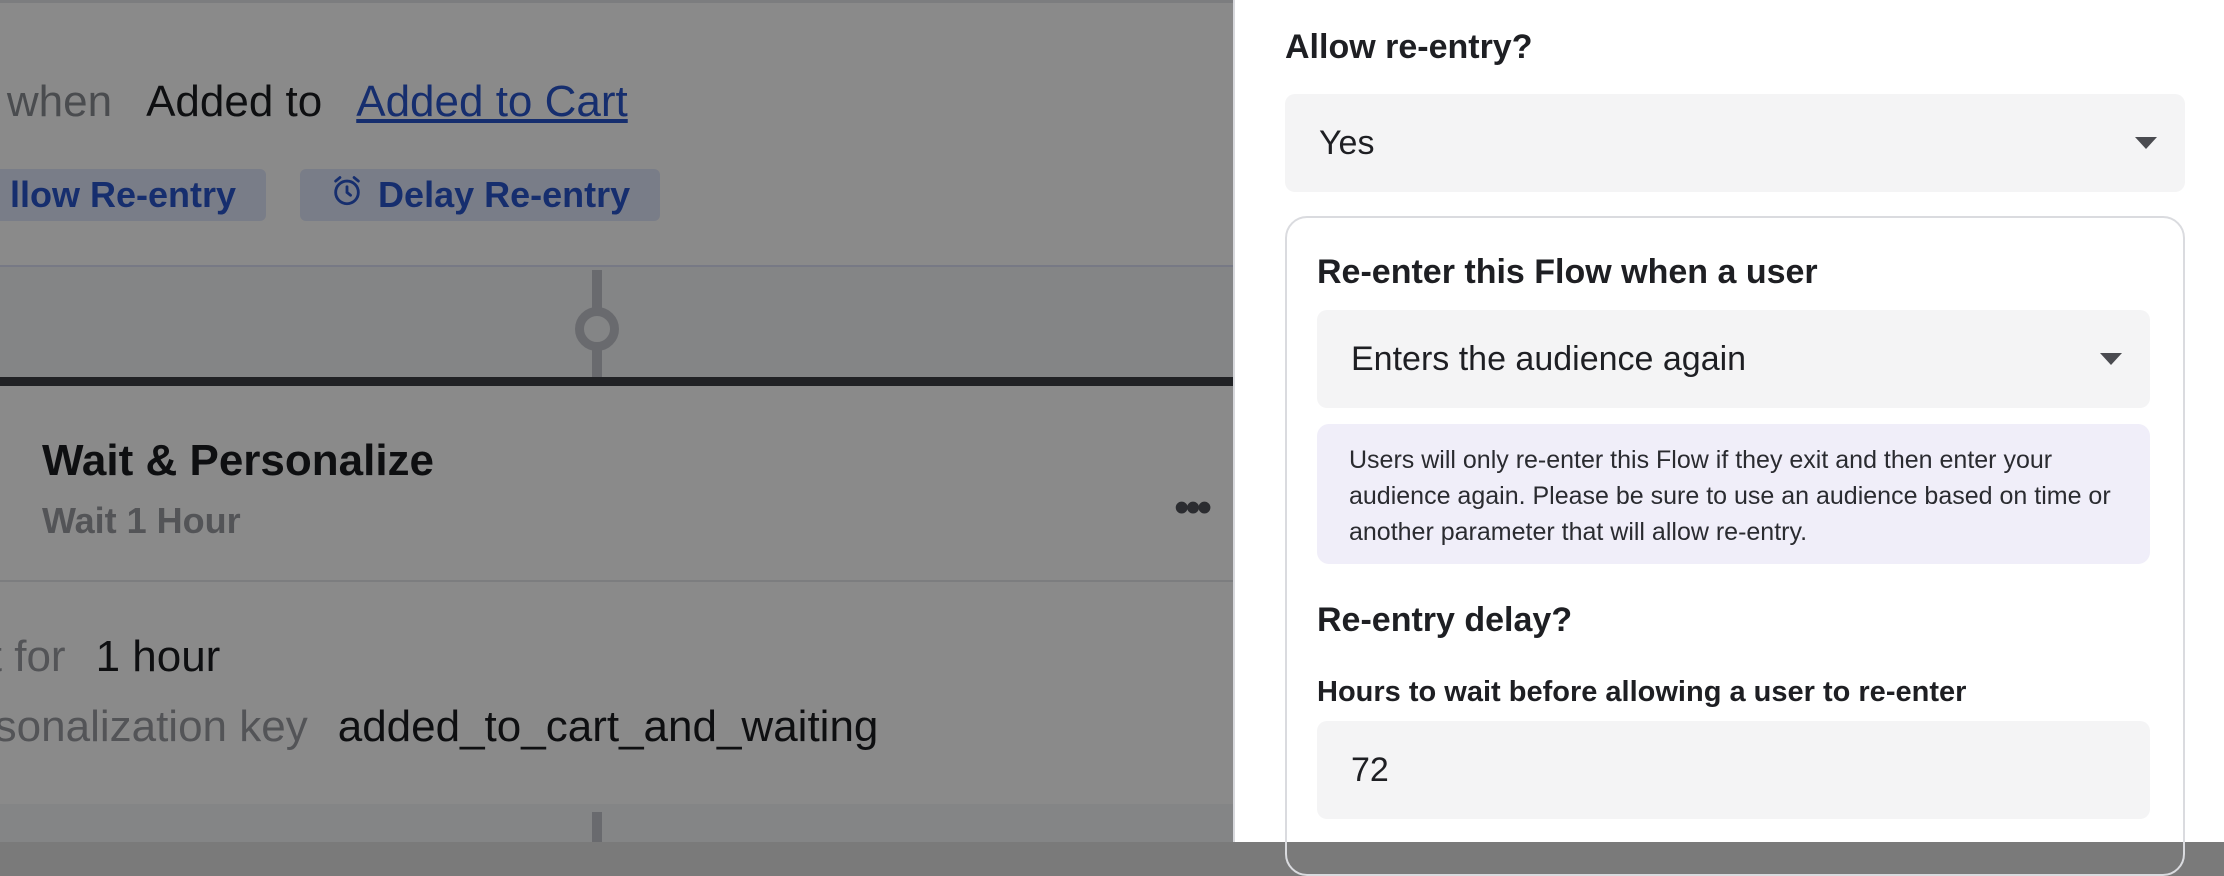  What do you see at coordinates (1567, 272) in the screenshot?
I see `reenter-when-label: Re-enter this Flow when a user` at bounding box center [1567, 272].